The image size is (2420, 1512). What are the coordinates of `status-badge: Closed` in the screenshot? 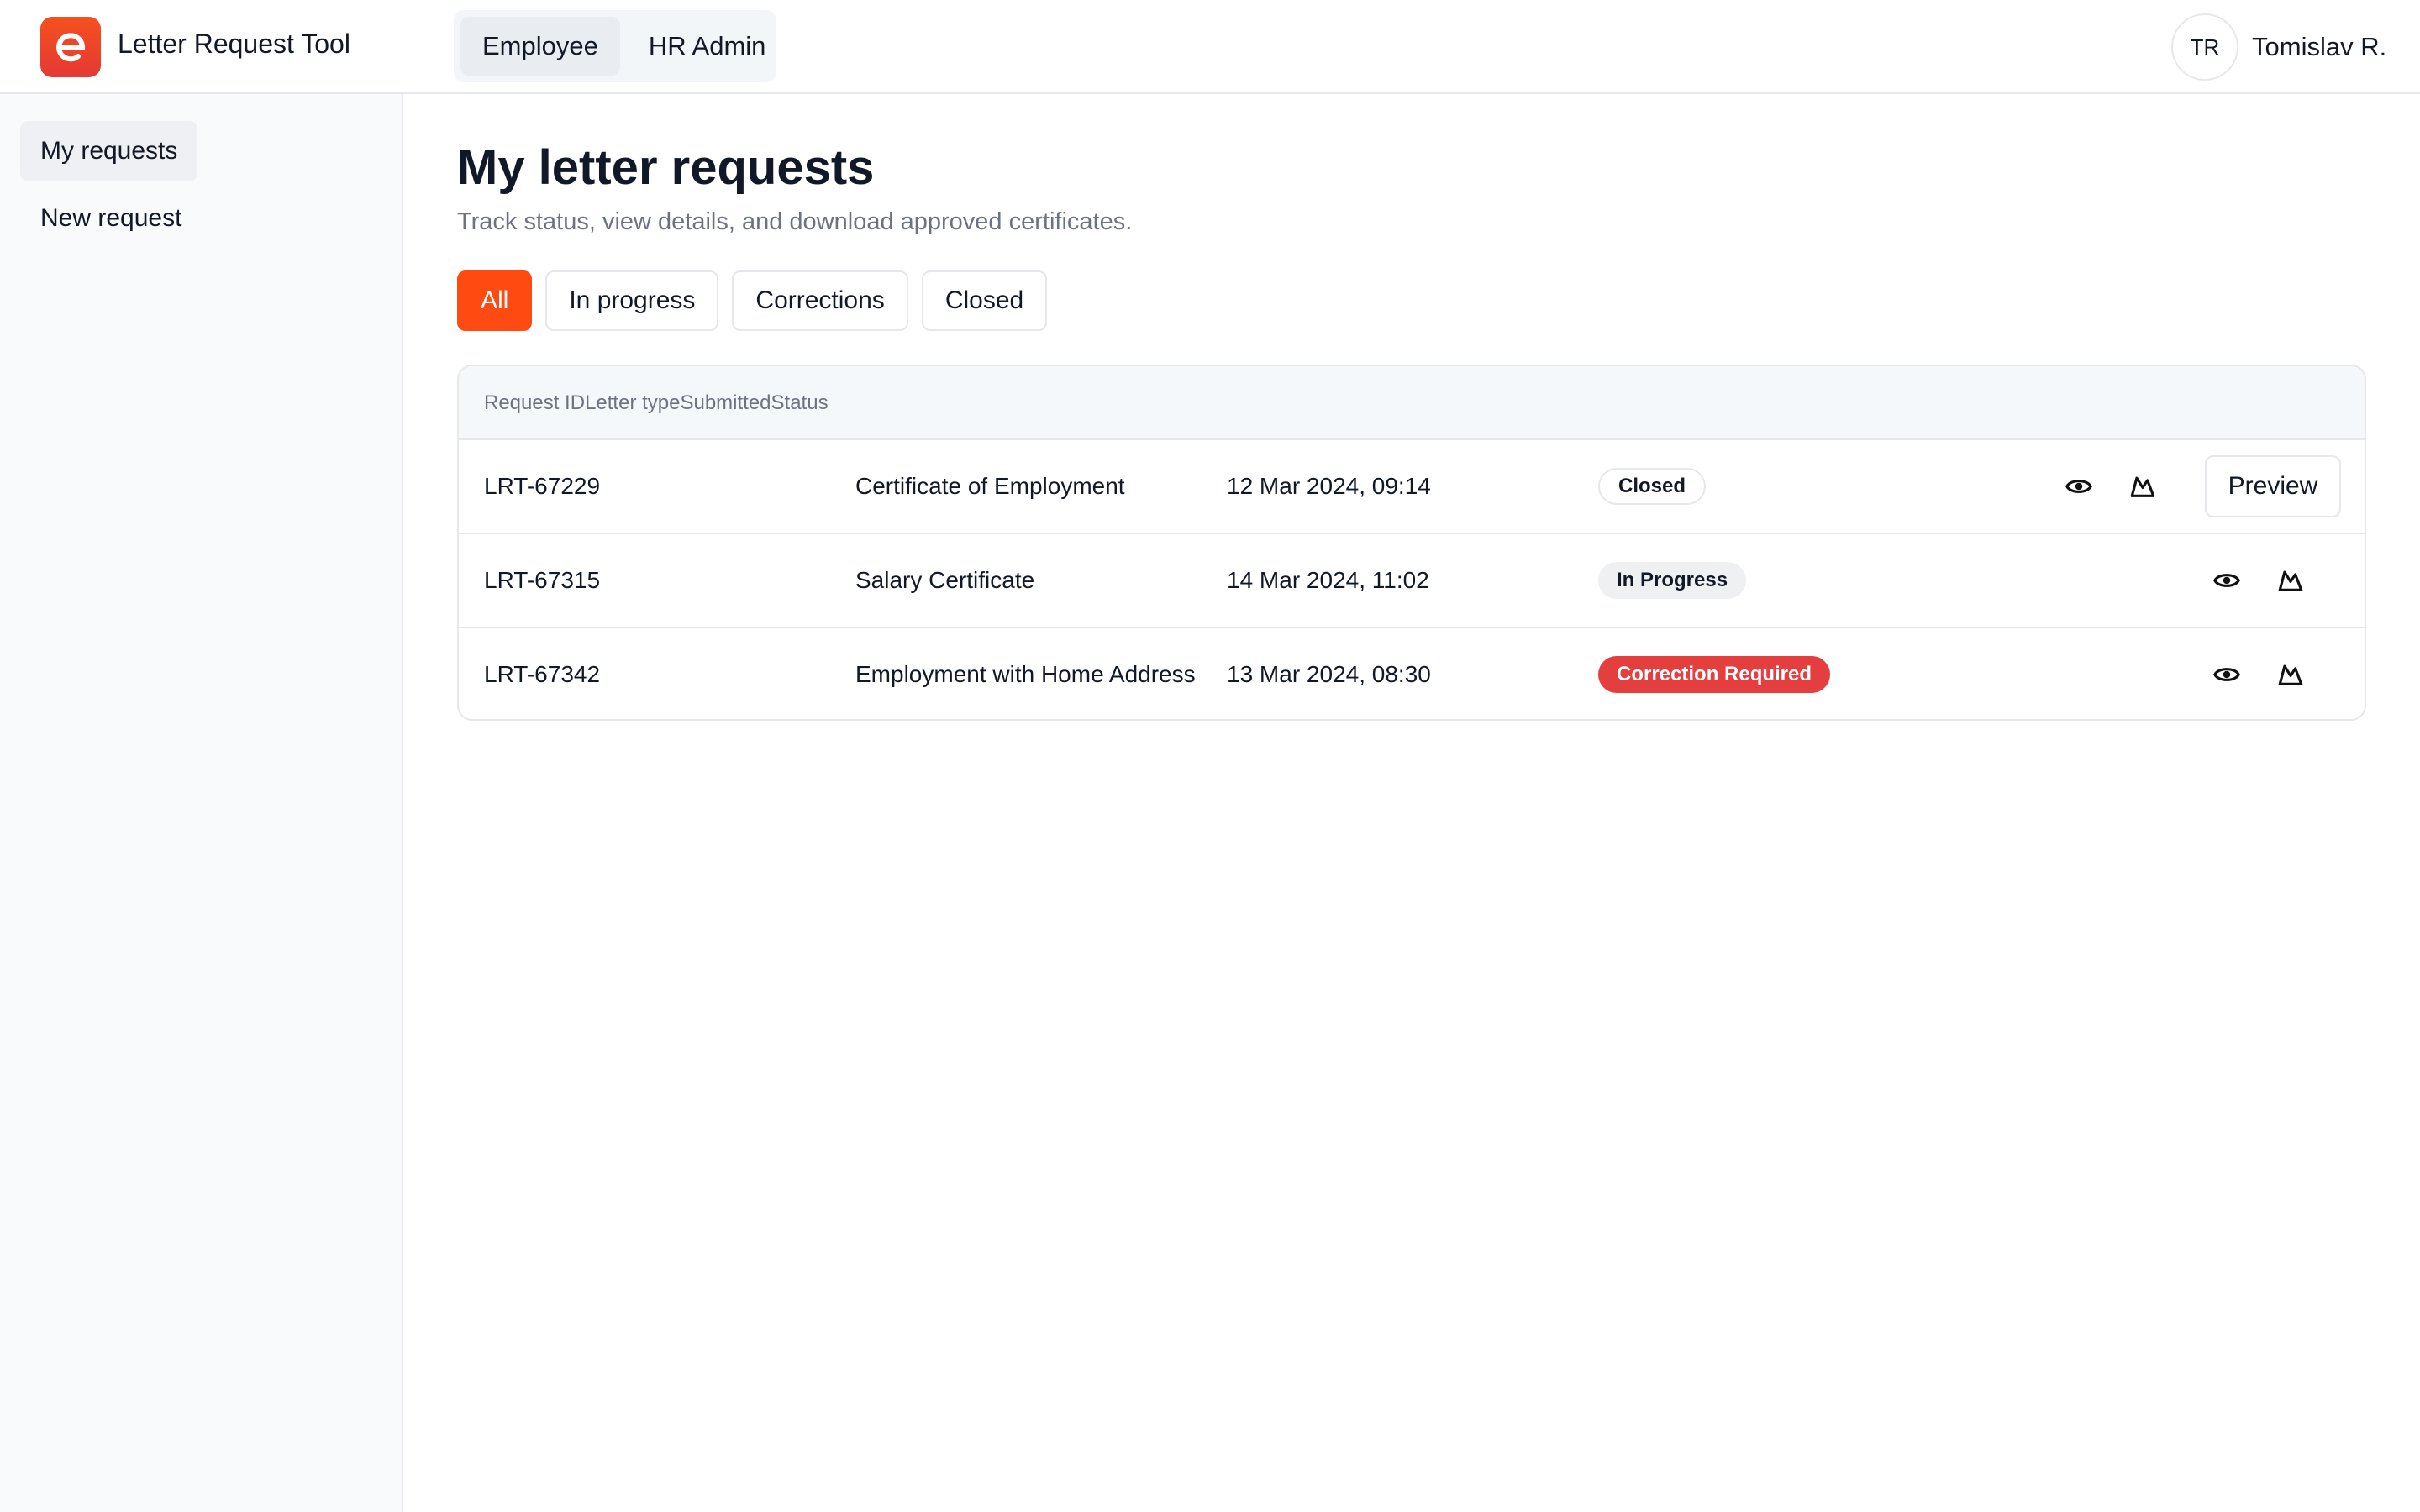 It's located at (1652, 486).